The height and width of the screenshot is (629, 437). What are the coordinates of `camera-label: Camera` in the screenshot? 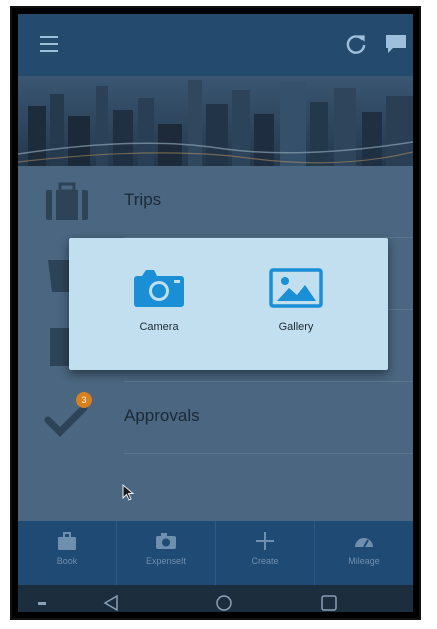 It's located at (159, 327).